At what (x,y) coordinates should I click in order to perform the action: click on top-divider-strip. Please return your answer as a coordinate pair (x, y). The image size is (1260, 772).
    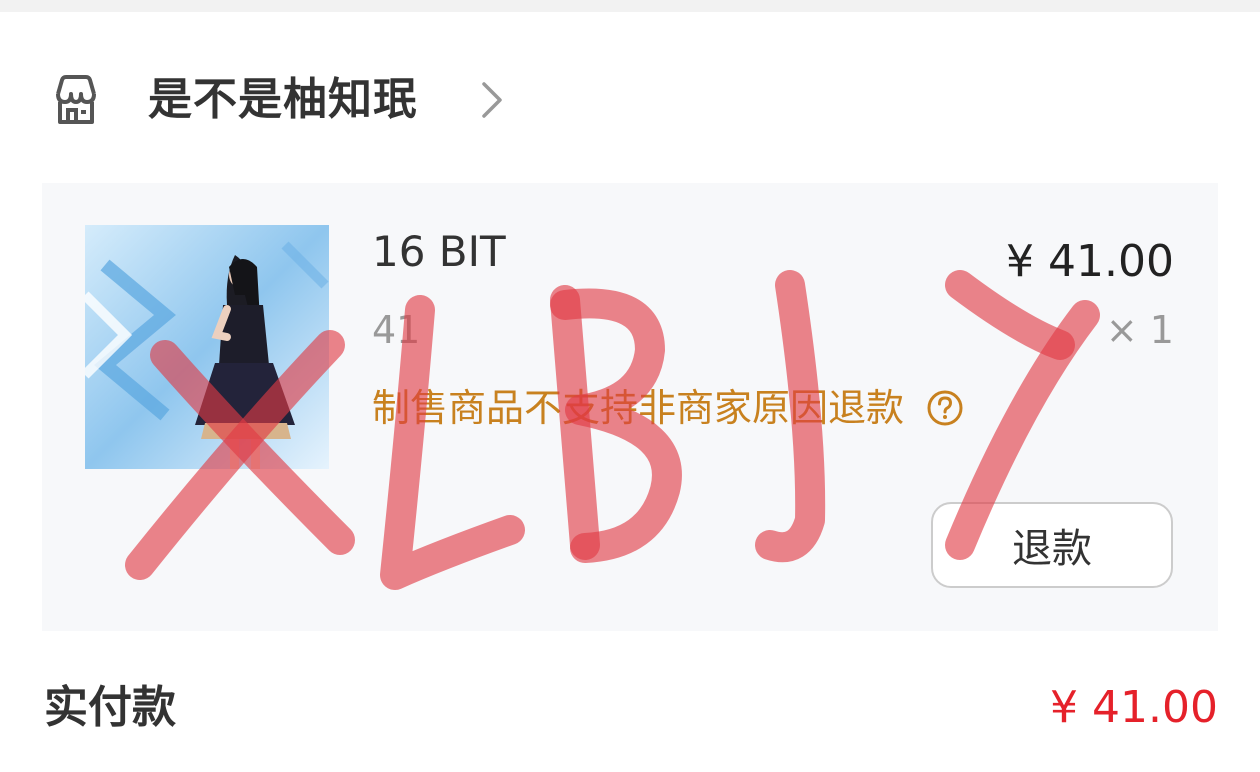
    Looking at the image, I should click on (630, 6).